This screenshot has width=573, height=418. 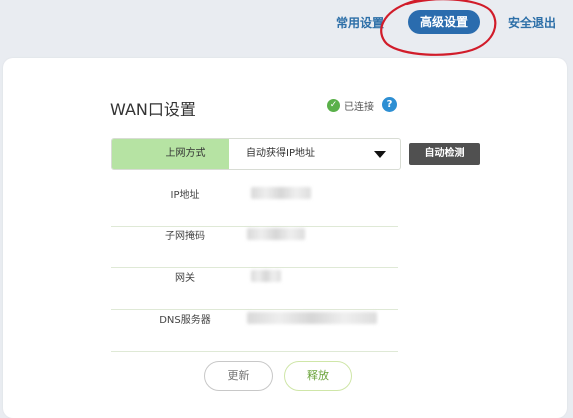 I want to click on release-button: 释放, so click(x=318, y=376).